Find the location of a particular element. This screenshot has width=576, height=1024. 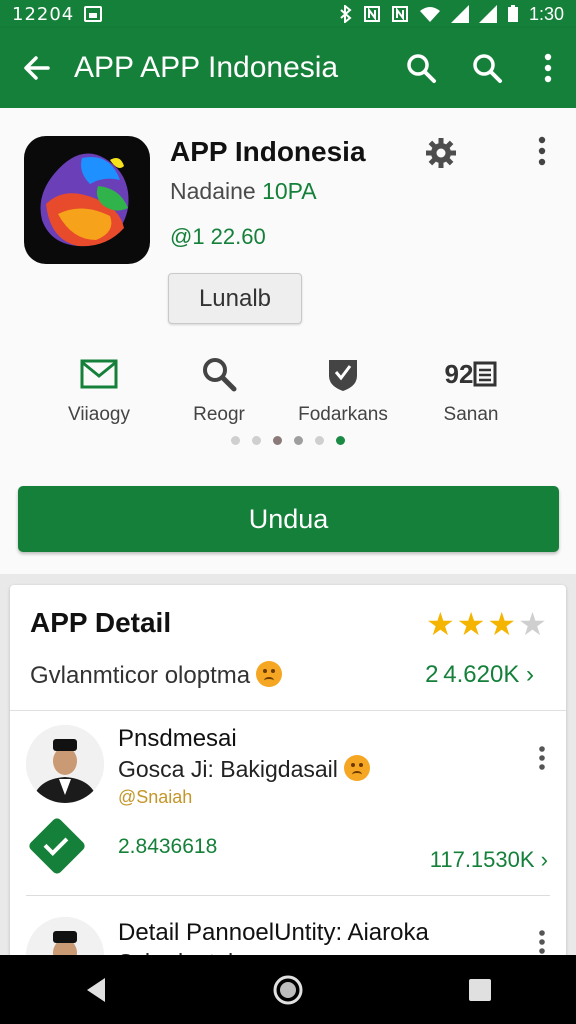

silent-icon is located at coordinates (399, 14).